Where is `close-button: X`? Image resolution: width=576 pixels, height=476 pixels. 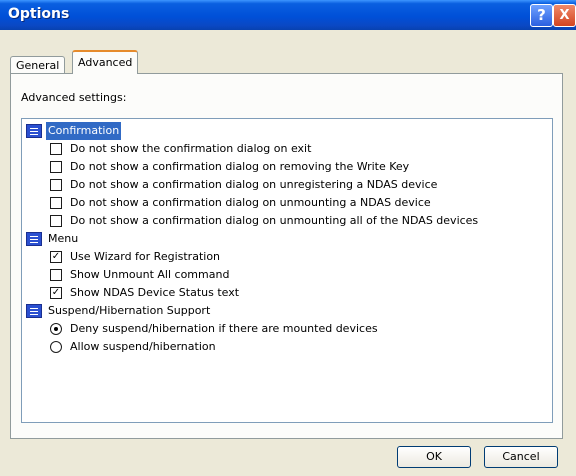
close-button: X is located at coordinates (564, 15).